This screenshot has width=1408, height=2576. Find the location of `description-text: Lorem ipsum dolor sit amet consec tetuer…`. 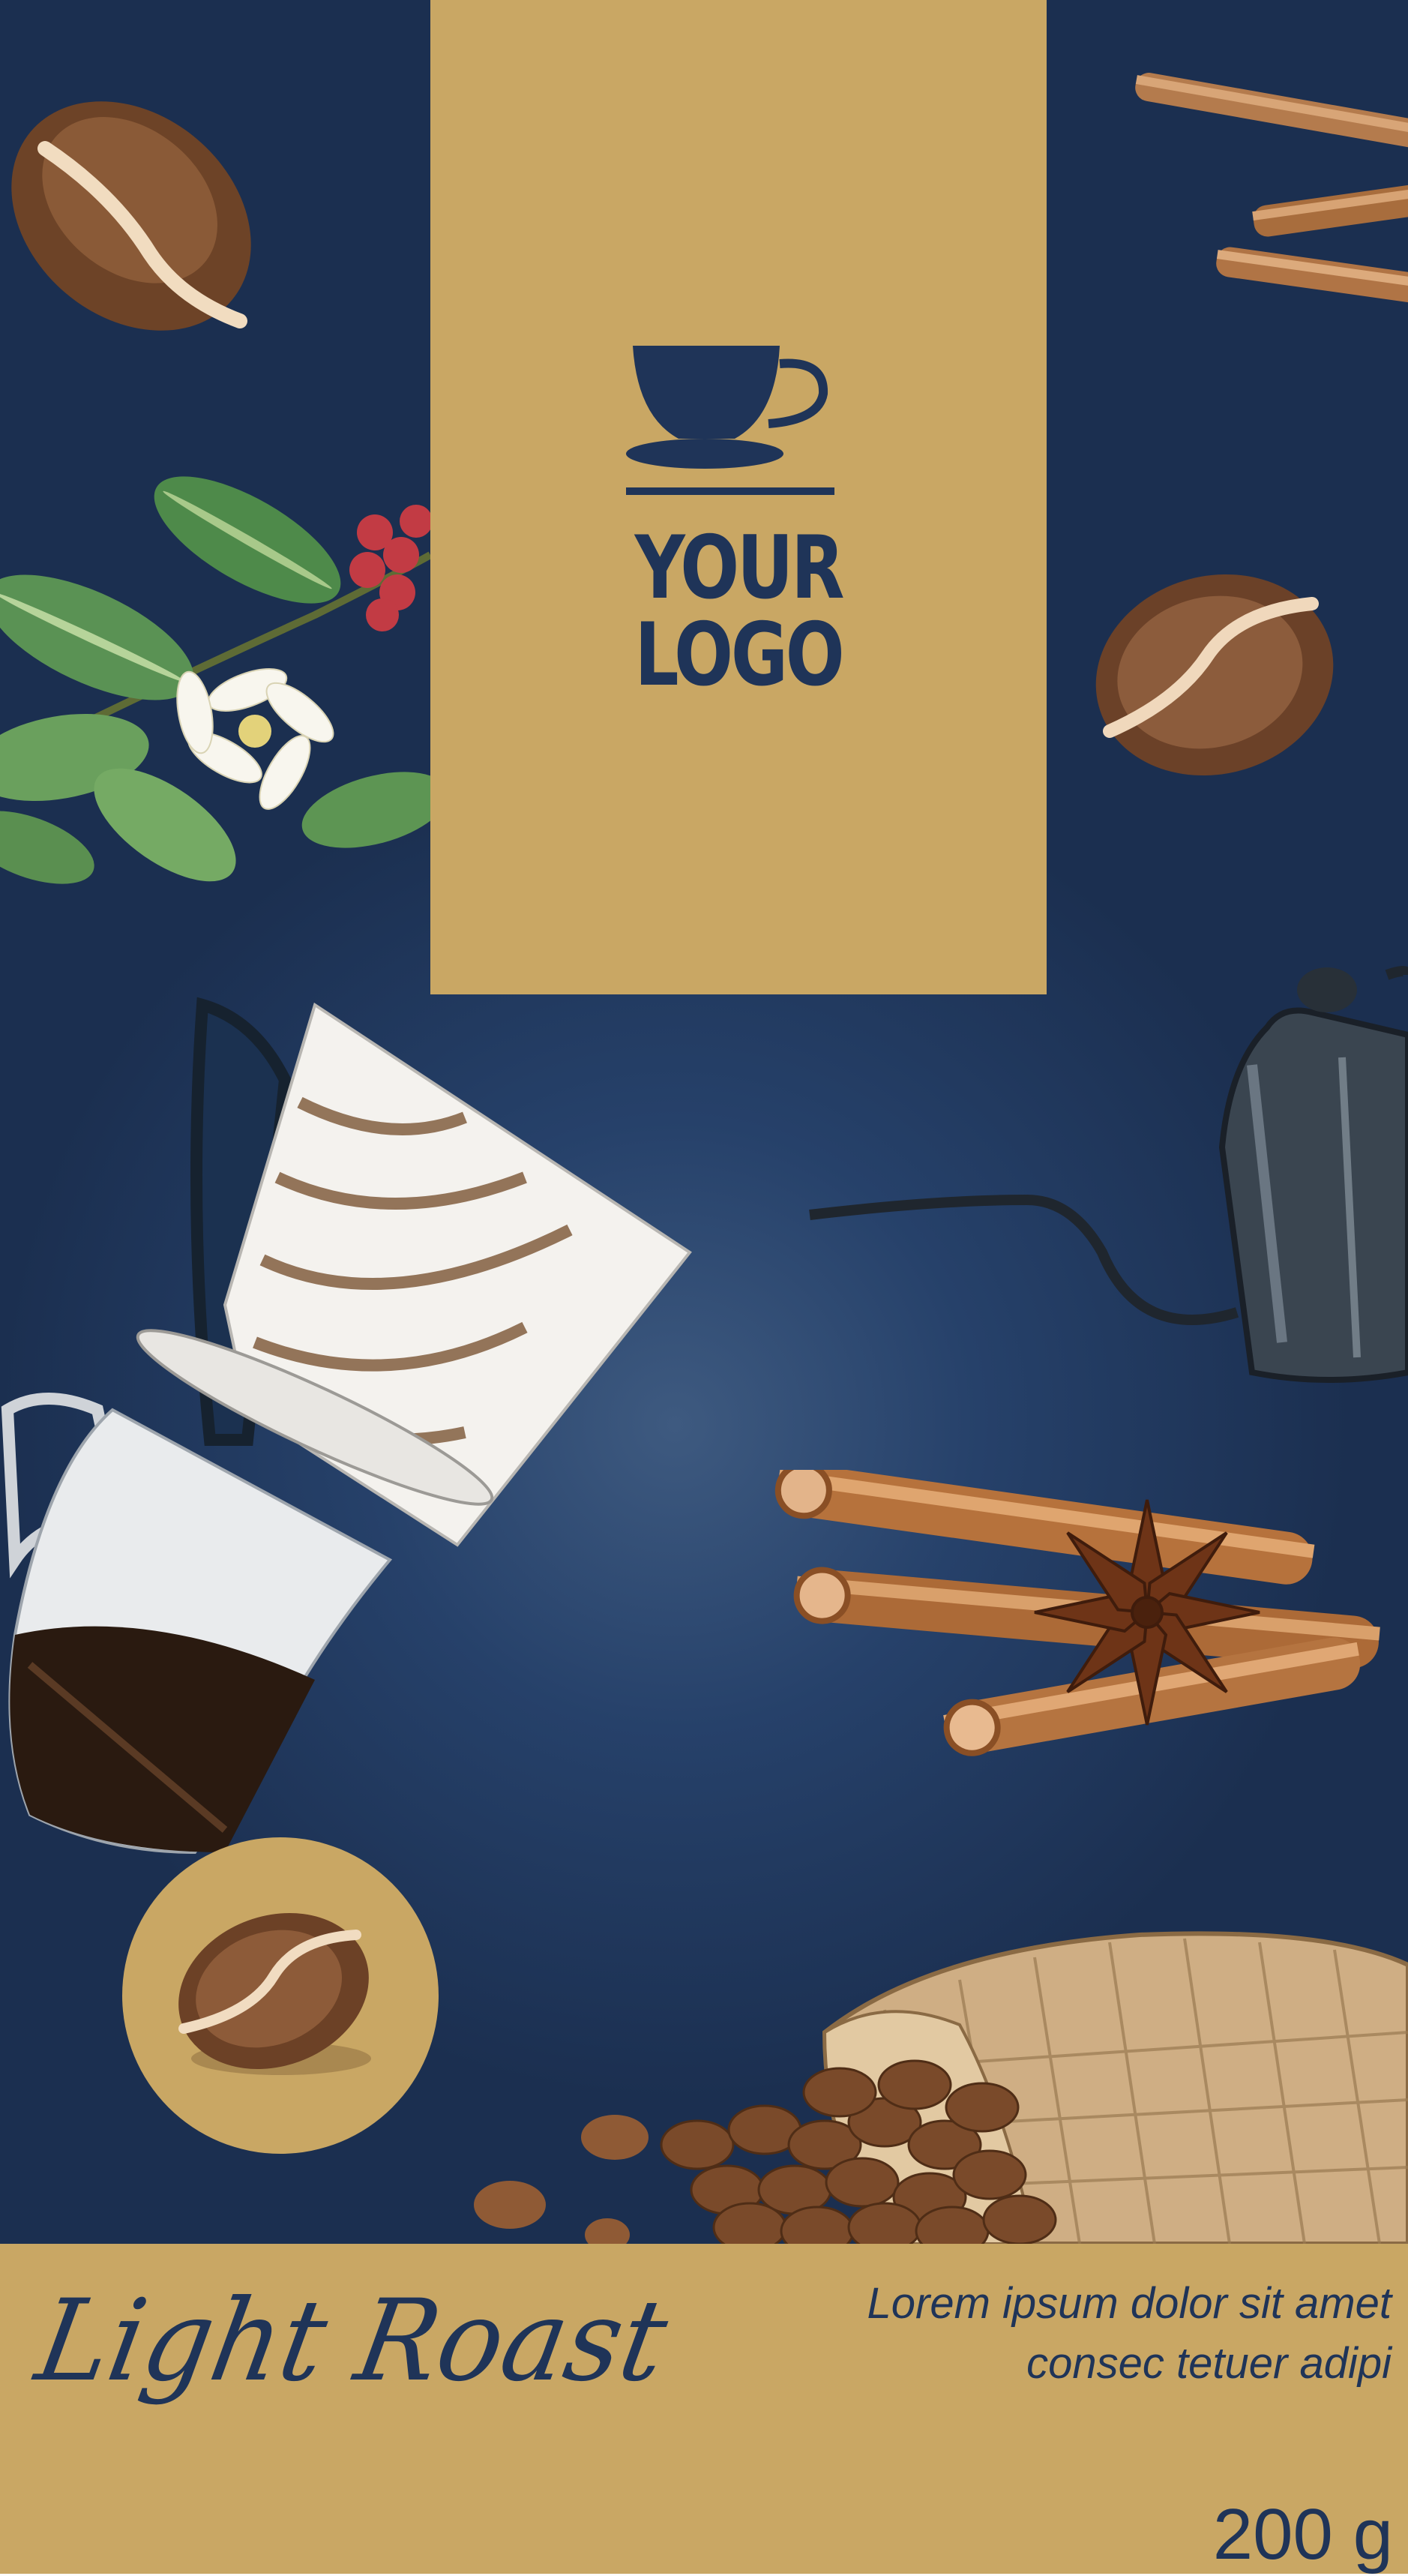

description-text: Lorem ipsum dolor sit amet consec tetuer… is located at coordinates (1054, 2334).